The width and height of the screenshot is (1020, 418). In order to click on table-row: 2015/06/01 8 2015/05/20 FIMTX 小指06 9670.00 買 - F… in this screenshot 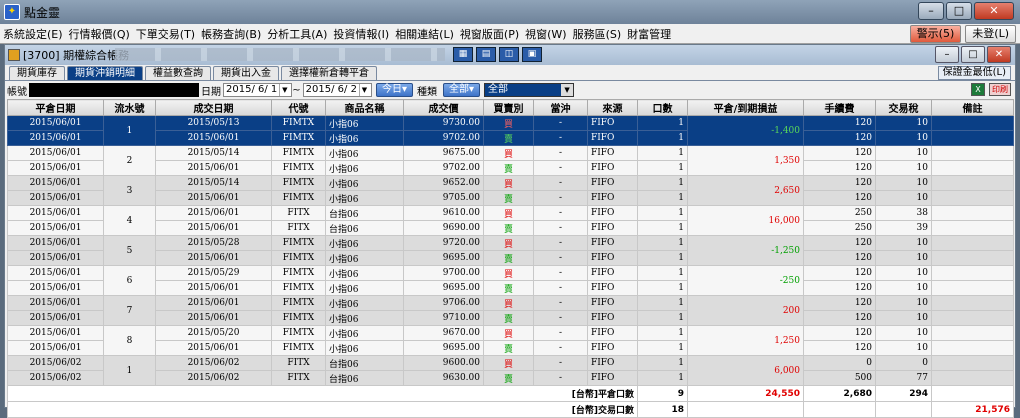, I will do `click(510, 340)`.